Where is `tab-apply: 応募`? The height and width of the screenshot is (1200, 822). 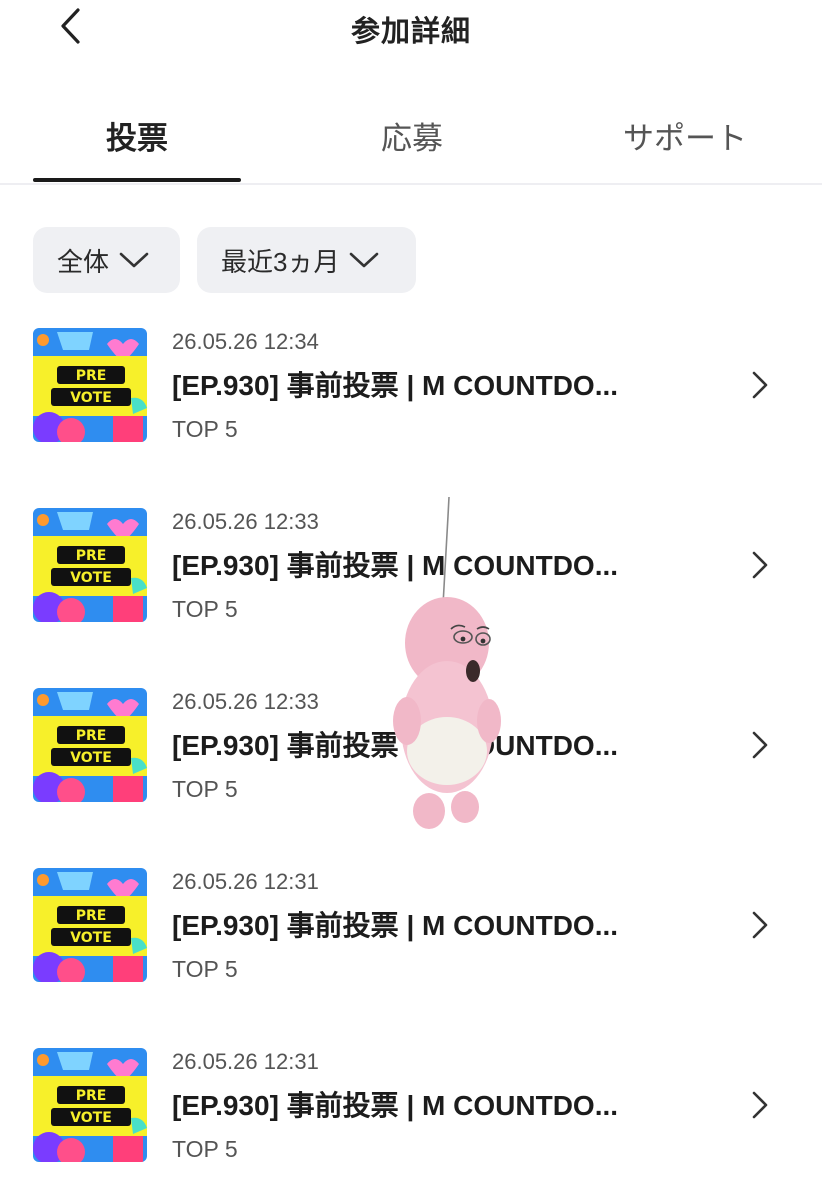 tab-apply: 応募 is located at coordinates (412, 135).